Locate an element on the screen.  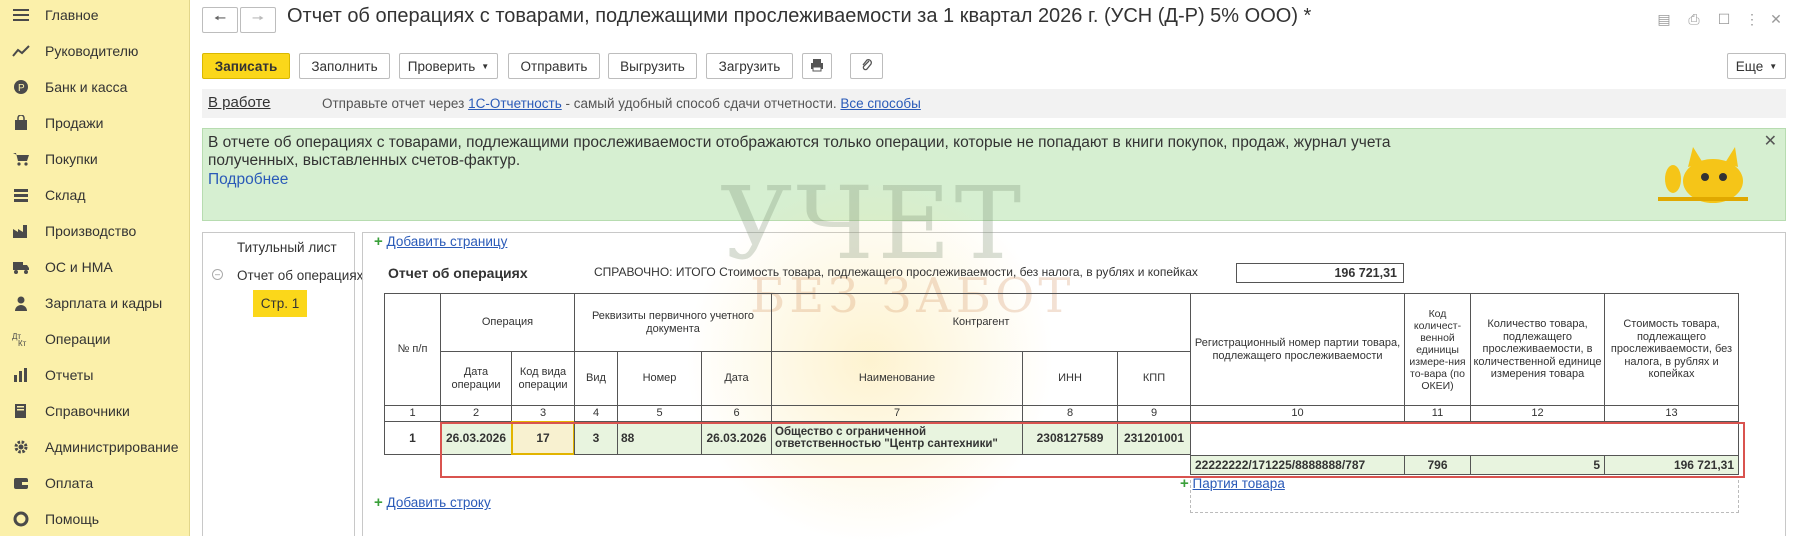
col-number: 10 is located at coordinates (1297, 413).